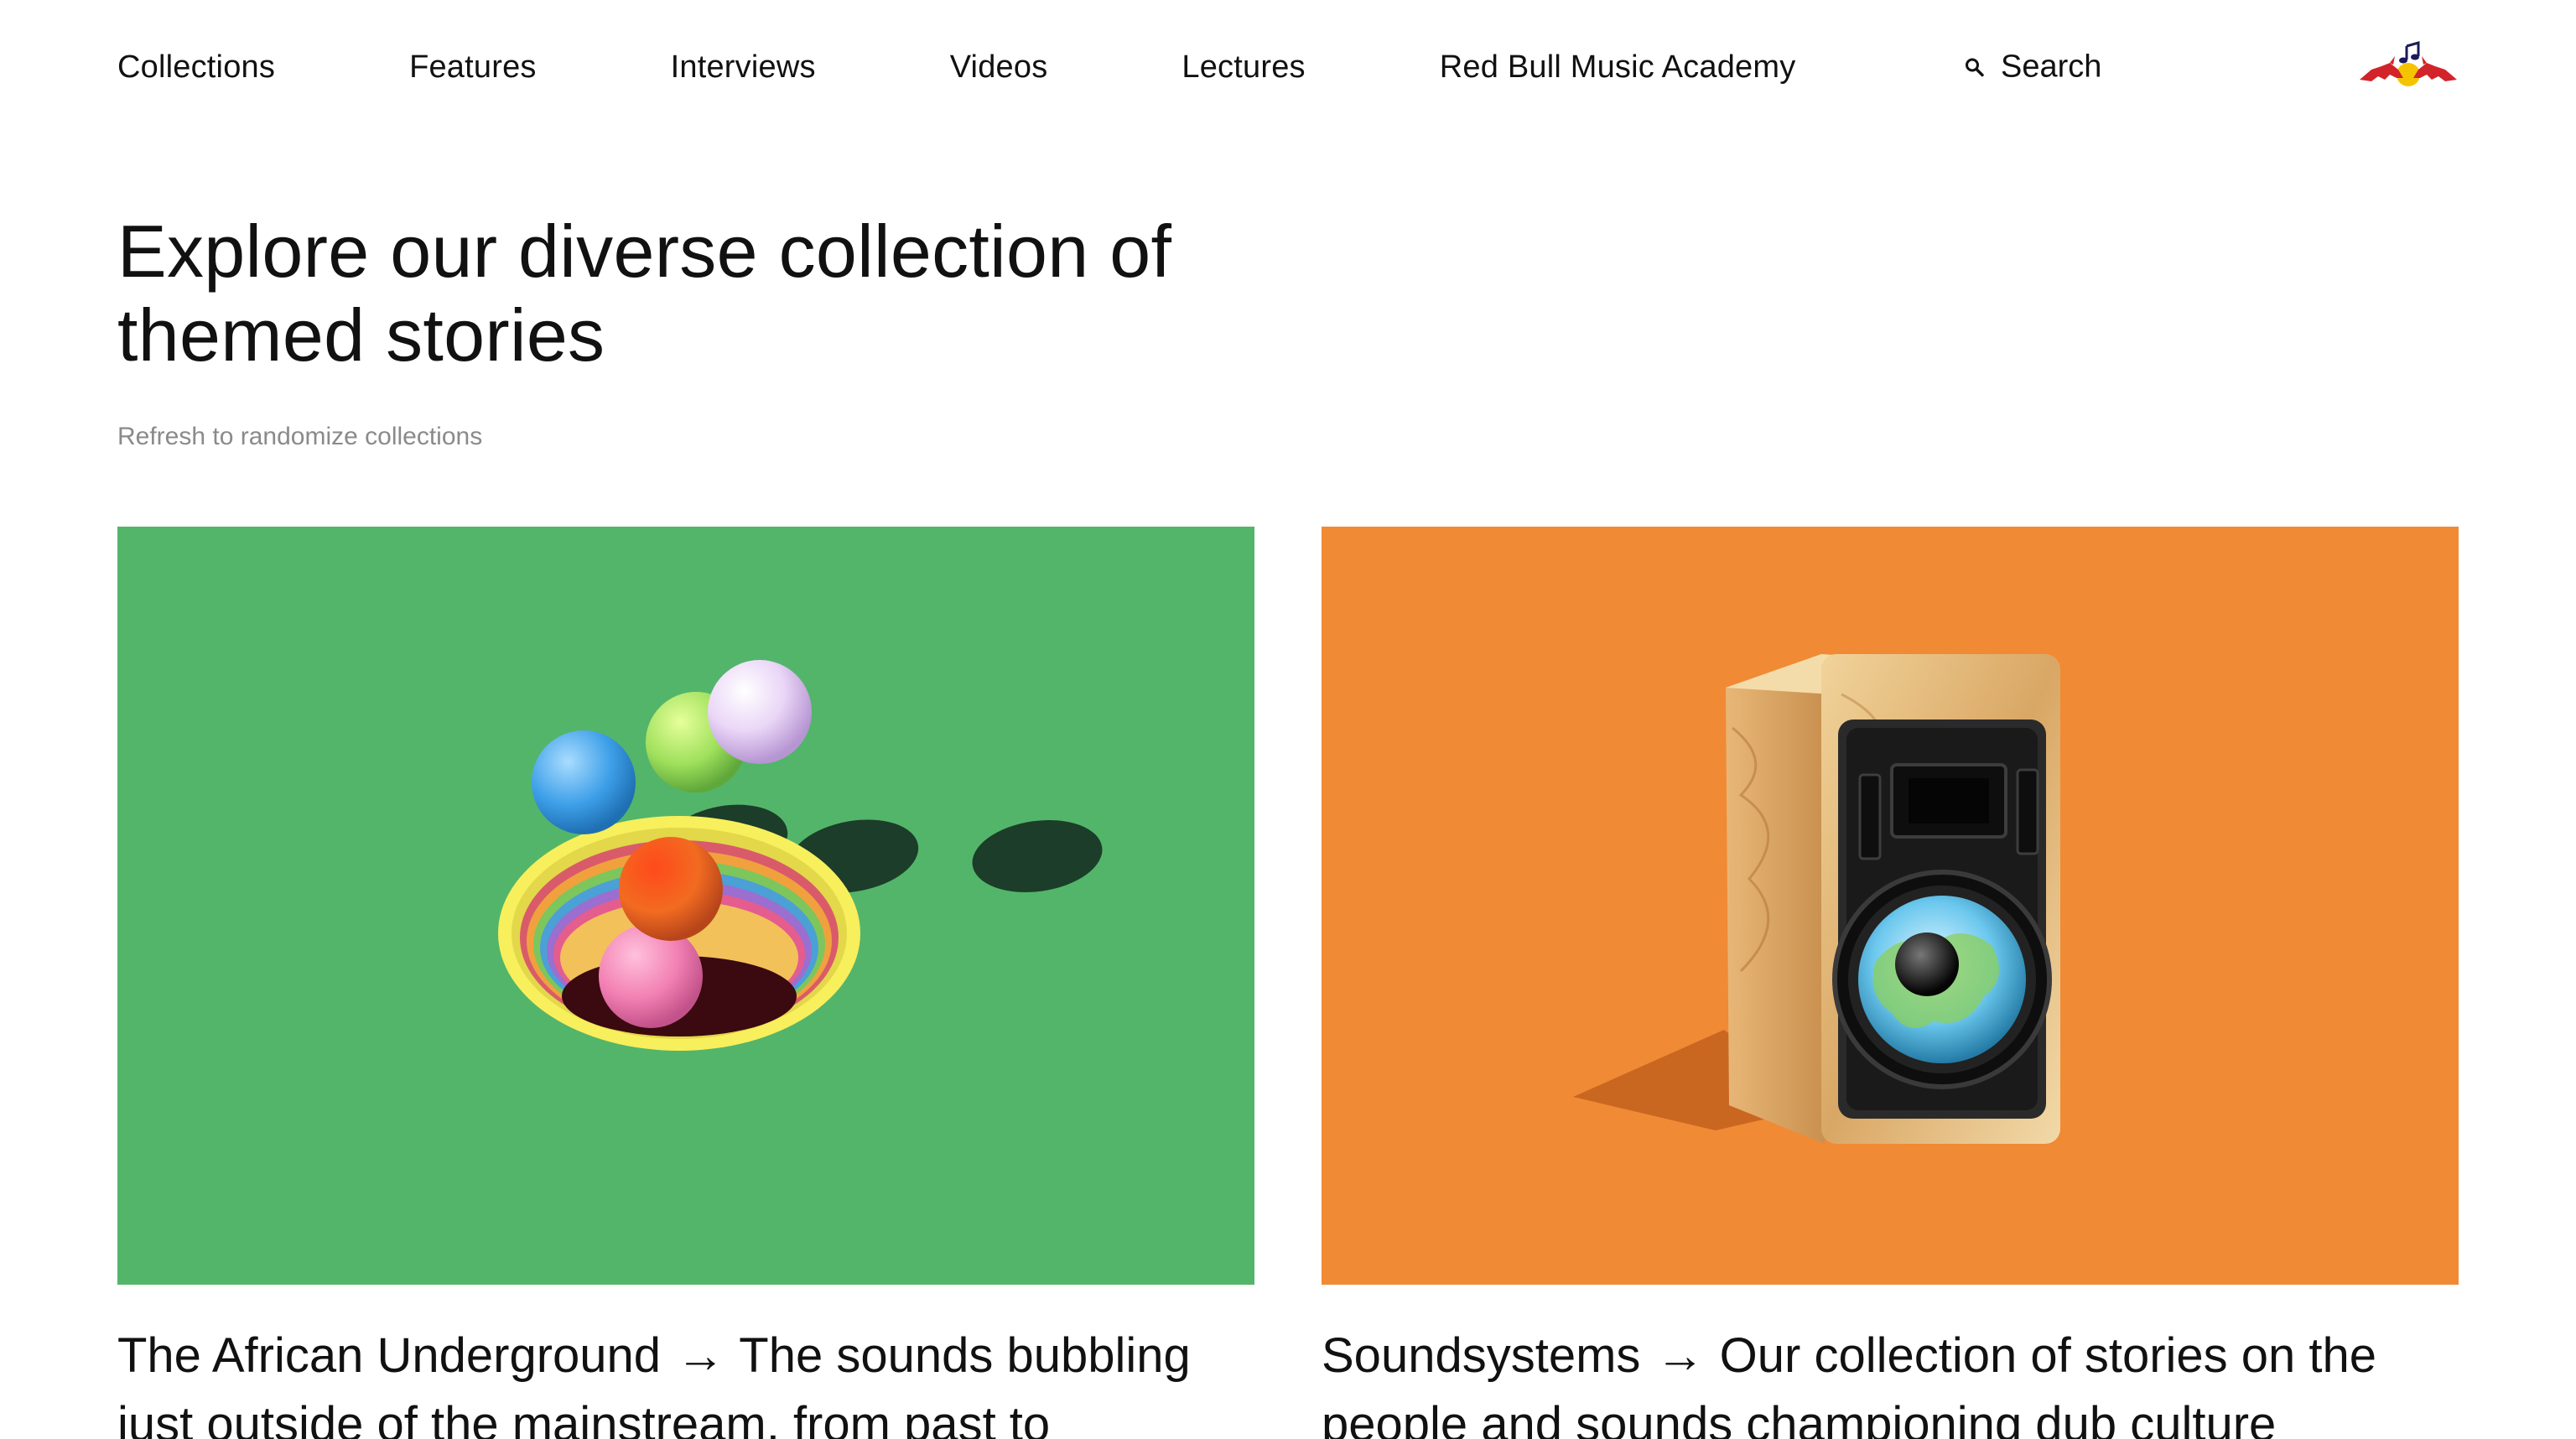 The width and height of the screenshot is (2576, 1439). I want to click on nav-item-features: Features, so click(473, 67).